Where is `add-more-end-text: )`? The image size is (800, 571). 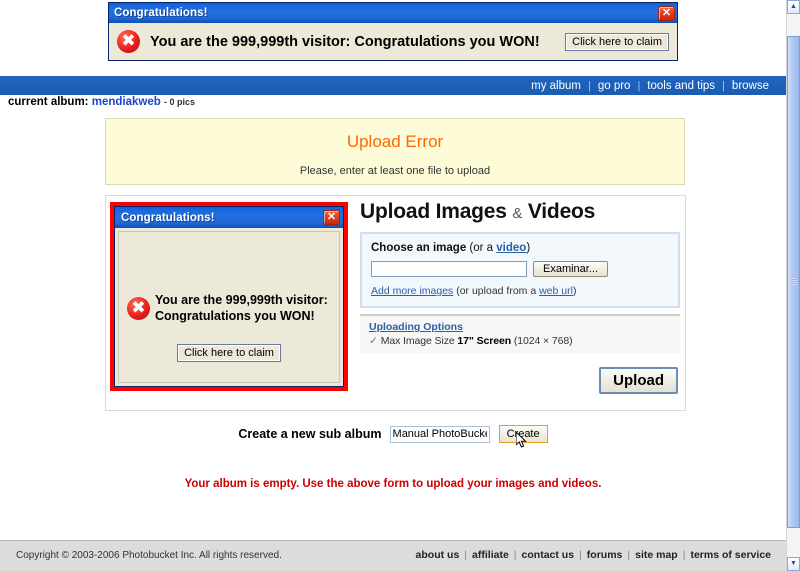
add-more-end-text: ) is located at coordinates (574, 291).